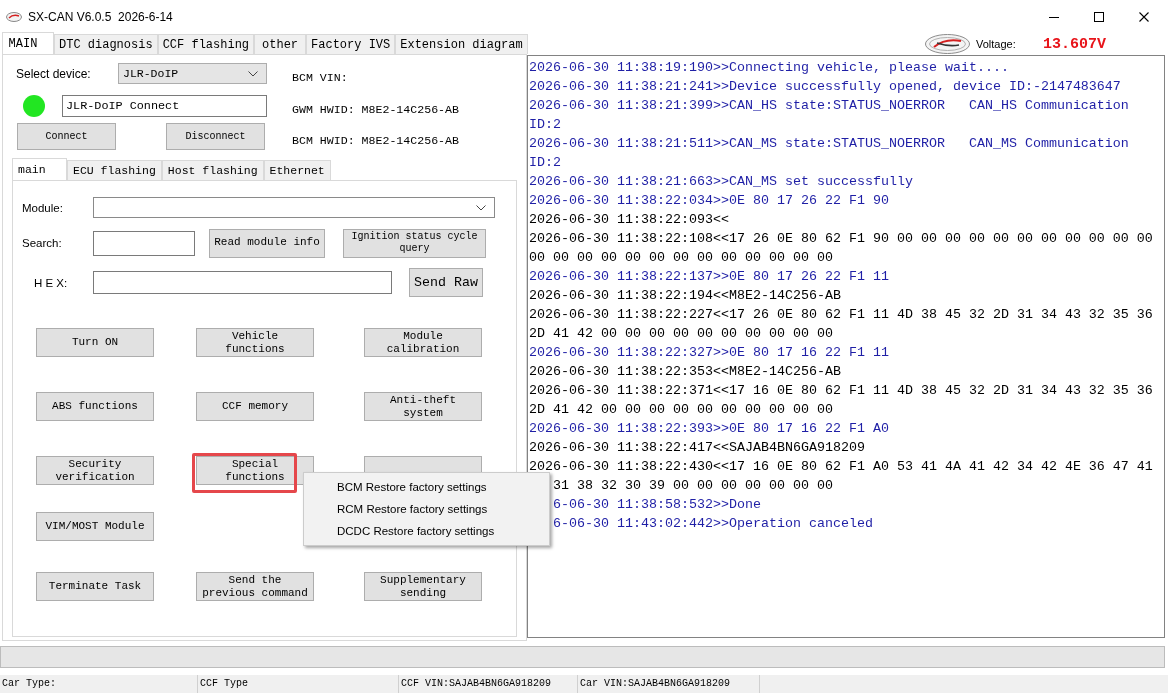  I want to click on log-line: 2026-06-30 11:38:21:511>>CAN_MS state:STATUS_NOERROR CAN_MS Communication, so click(829, 144).